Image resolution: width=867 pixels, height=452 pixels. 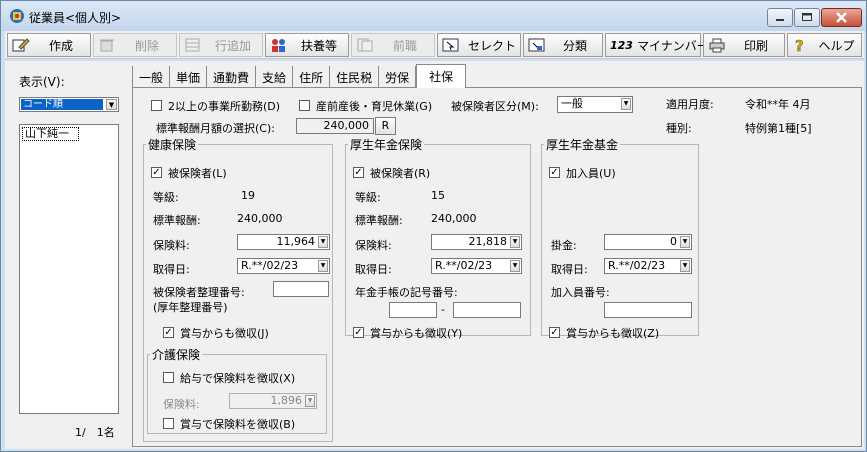 What do you see at coordinates (171, 245) in the screenshot?
I see `health-premium-label: 保険料:` at bounding box center [171, 245].